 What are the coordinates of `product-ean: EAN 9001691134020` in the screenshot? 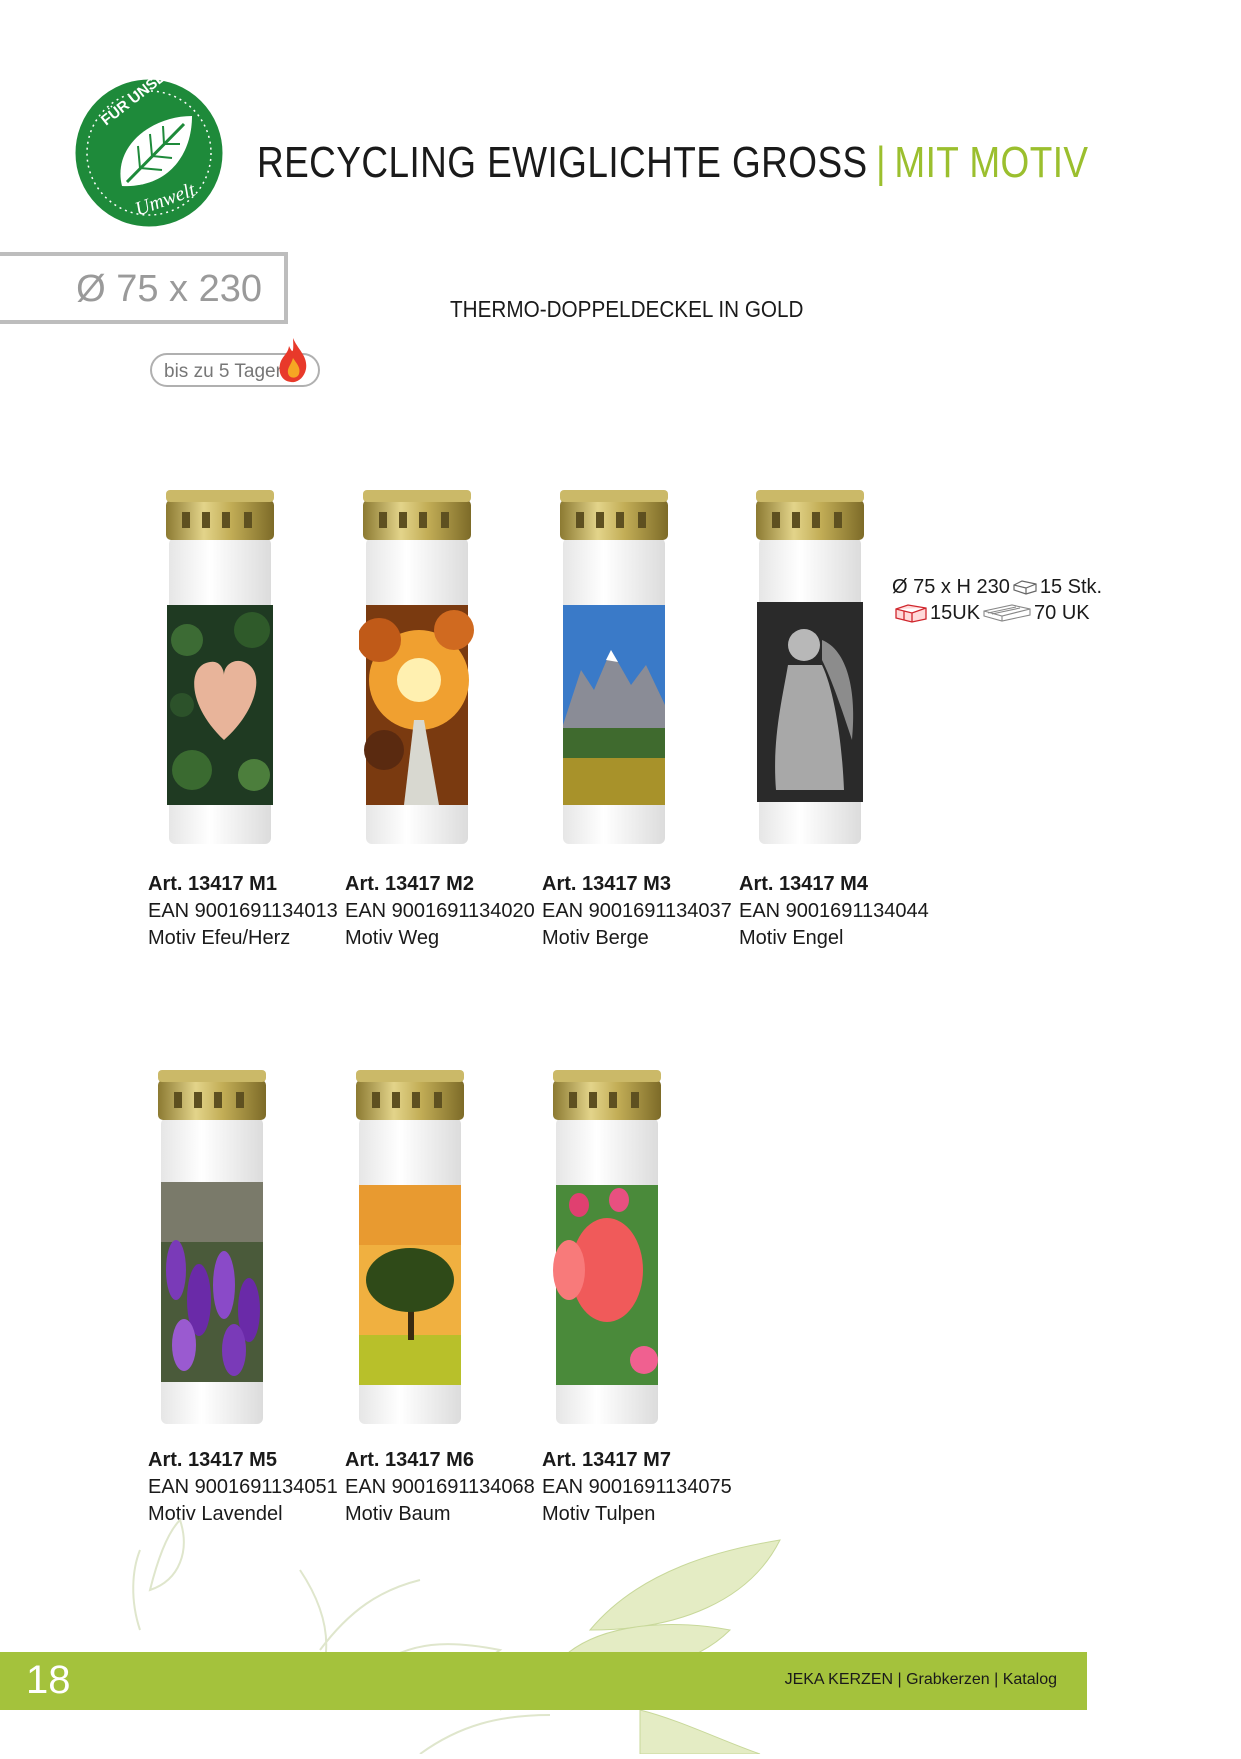 It's located at (440, 911).